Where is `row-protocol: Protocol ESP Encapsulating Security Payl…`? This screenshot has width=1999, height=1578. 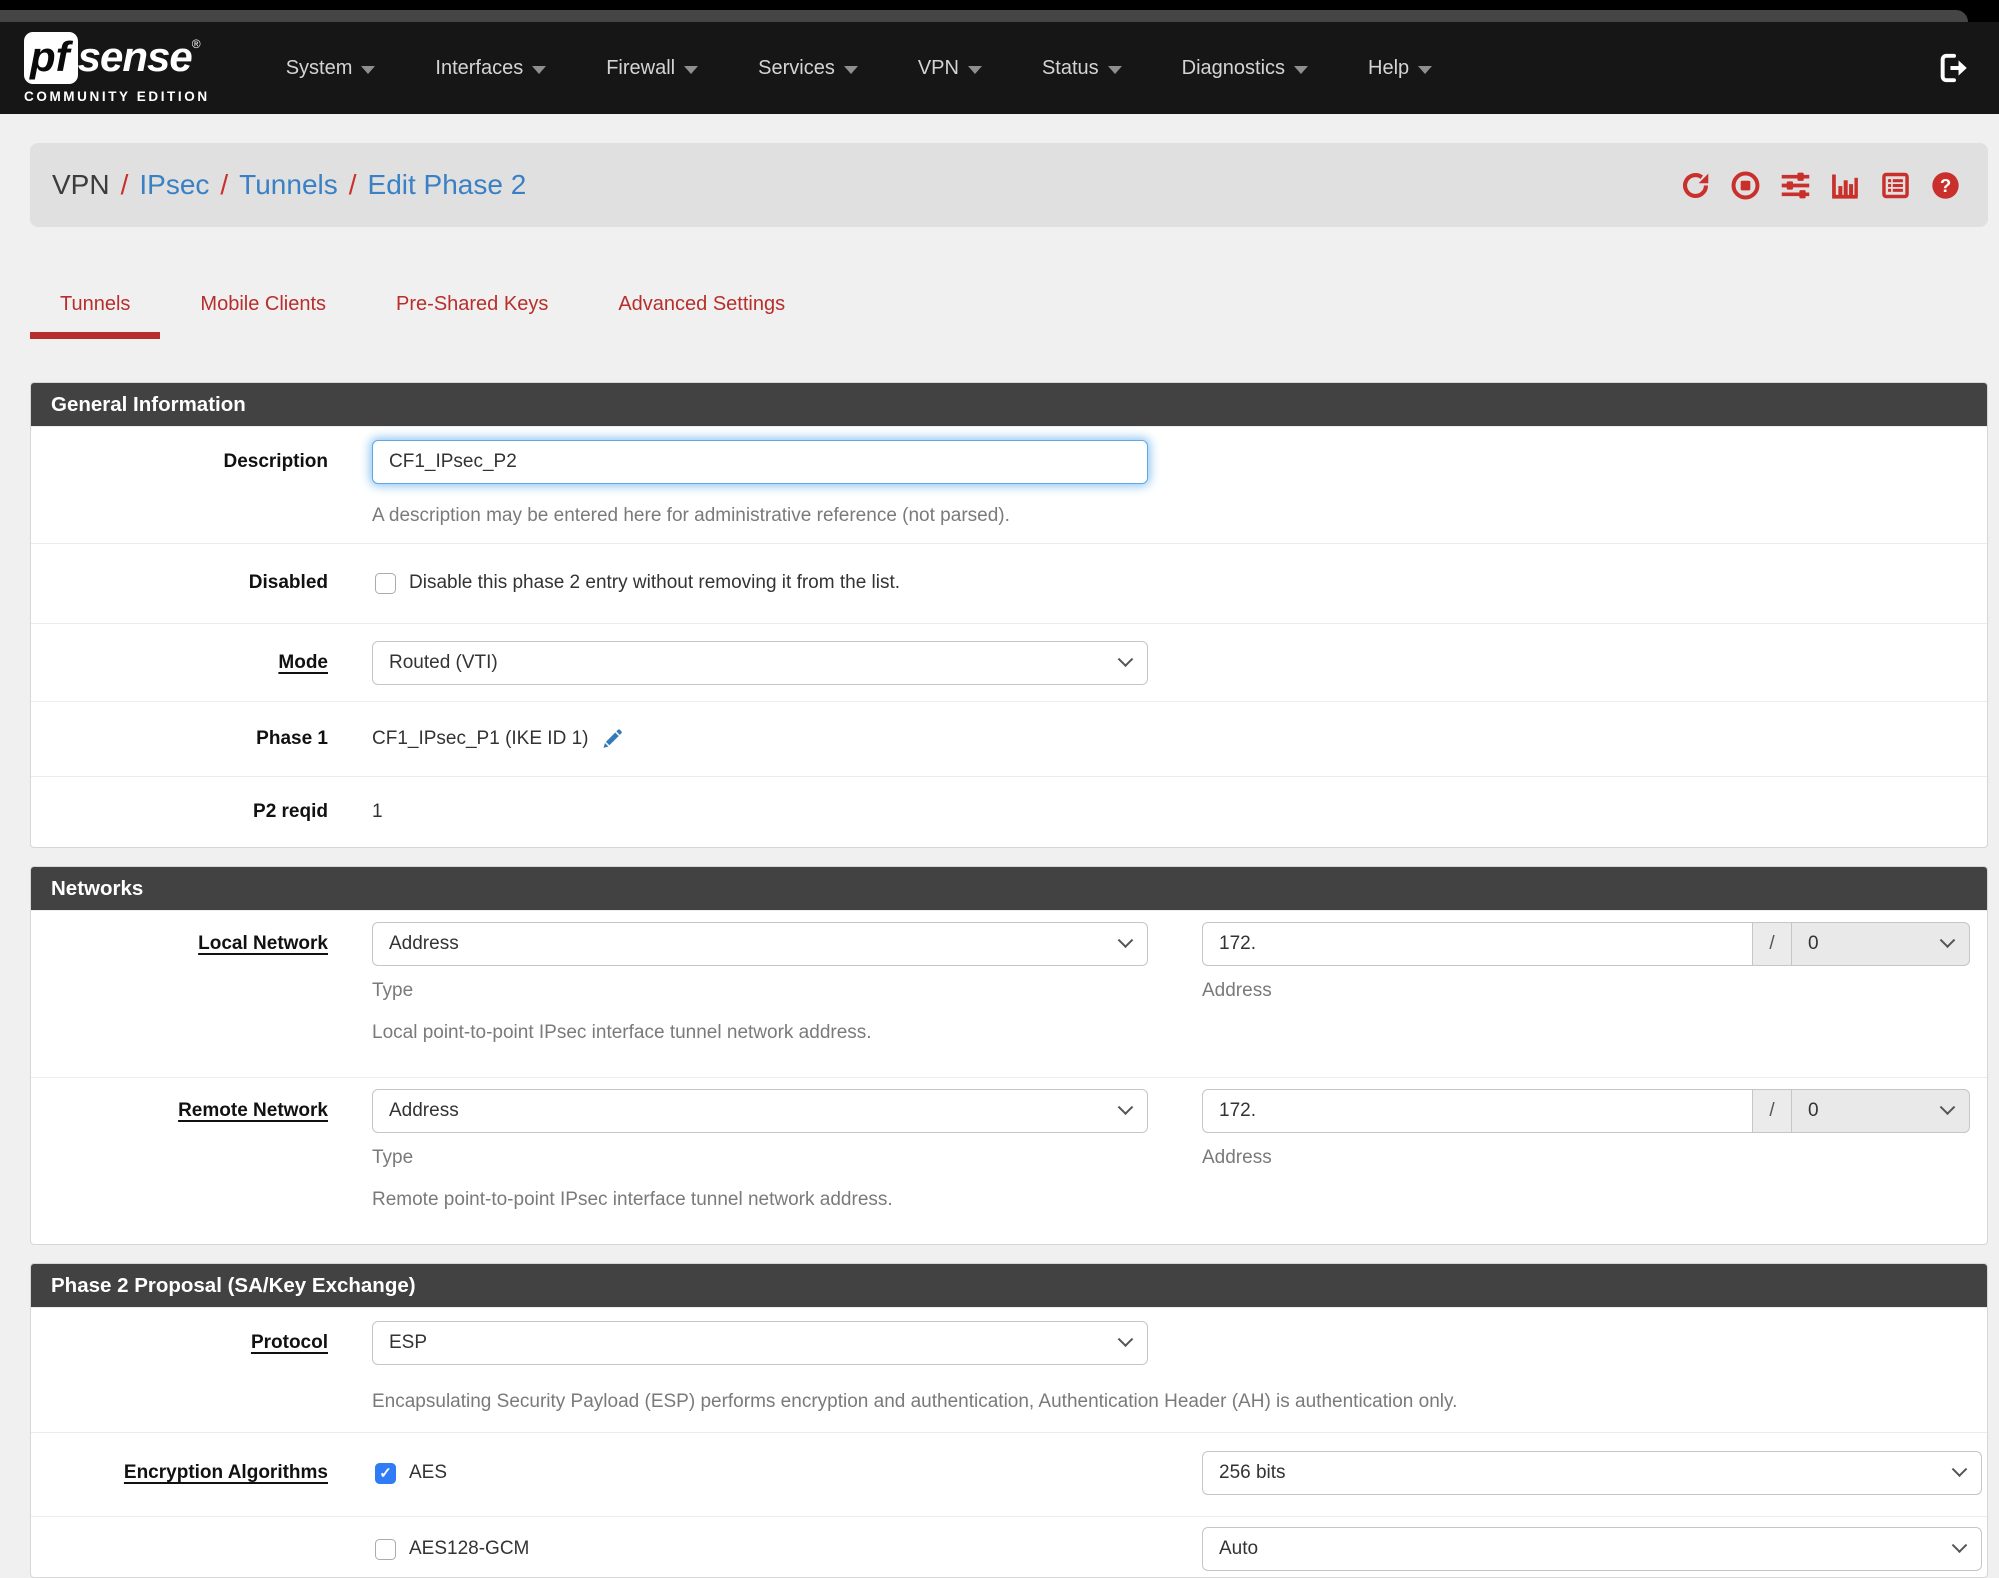
row-protocol: Protocol ESP Encapsulating Security Payl… is located at coordinates (1009, 1369).